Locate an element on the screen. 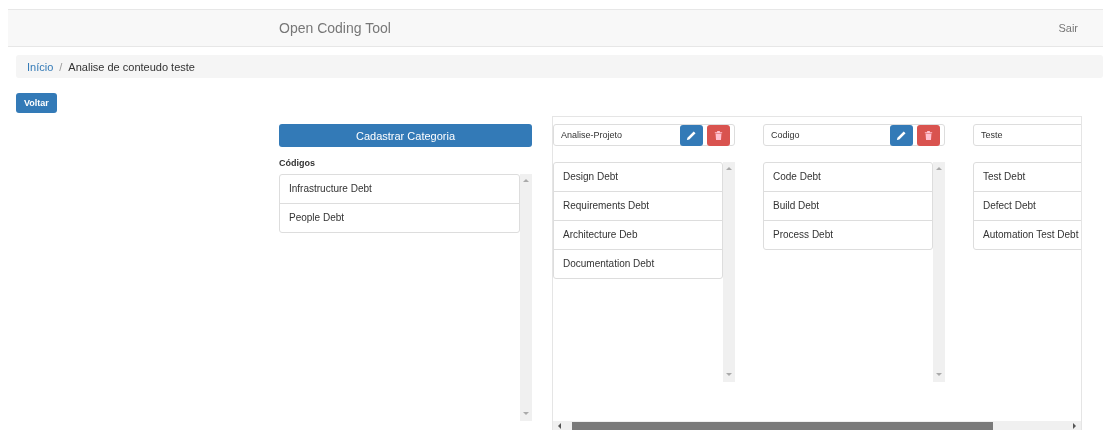 The image size is (1103, 430). code-item: Requirements Debt is located at coordinates (638, 205).